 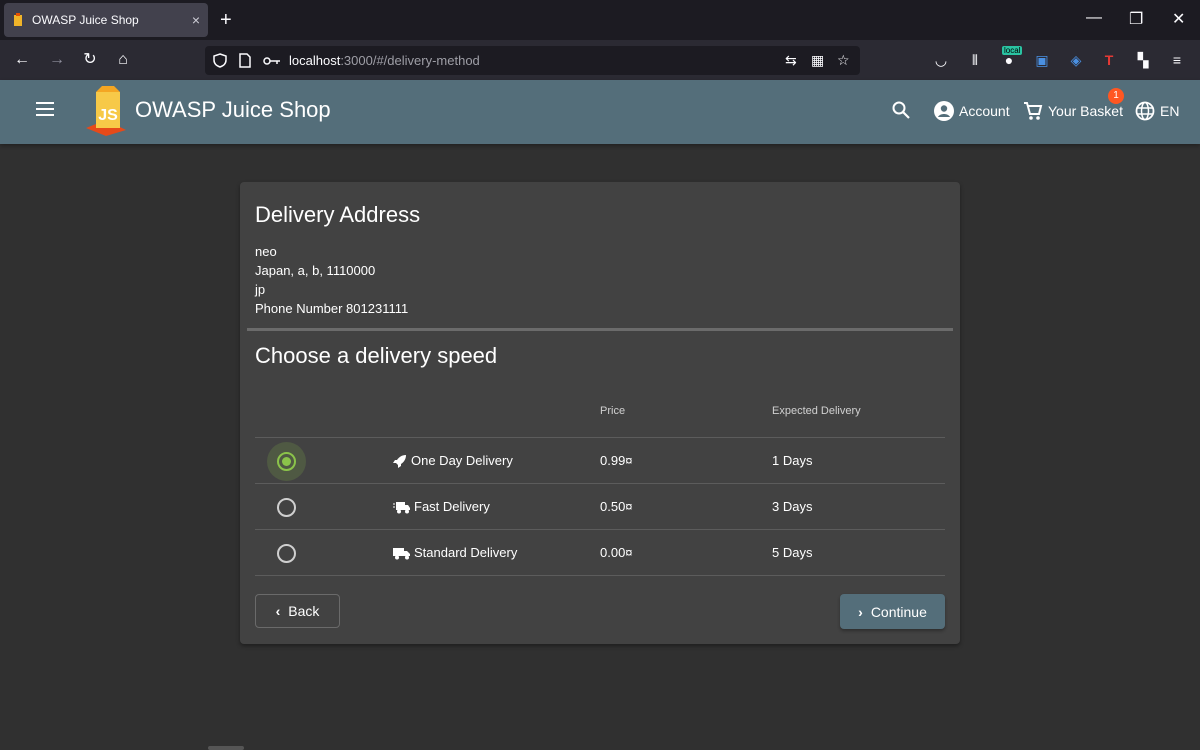 I want to click on url-bar: localhost:3000/#/delivery-method ⇆ ▦ ☆, so click(x=532, y=60).